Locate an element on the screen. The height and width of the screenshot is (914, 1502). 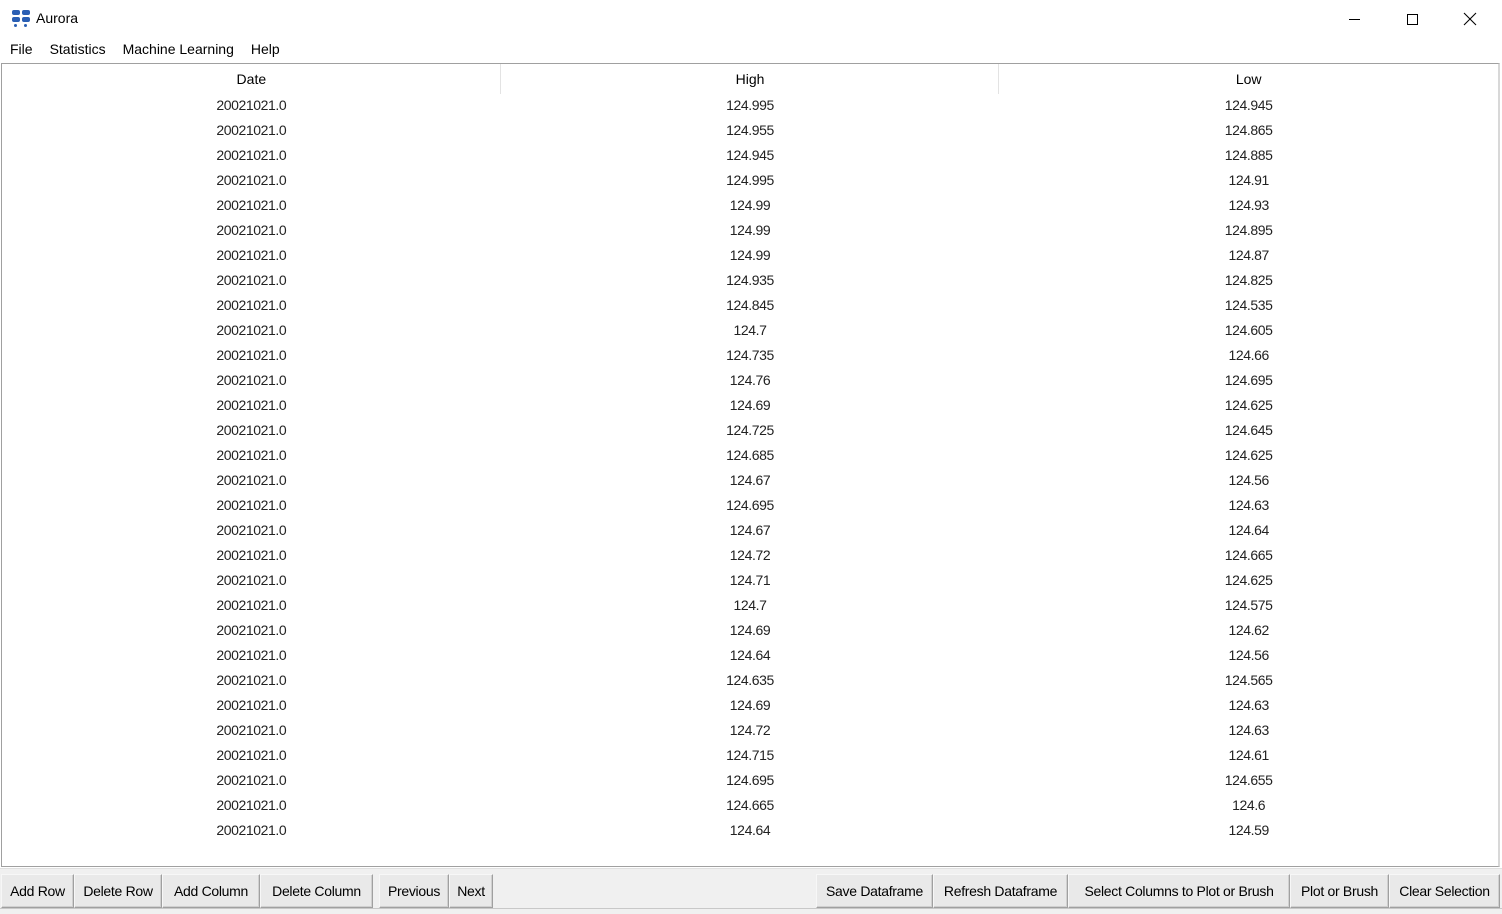
table-row: 20021021.0 124.72 124.665 is located at coordinates (750, 555).